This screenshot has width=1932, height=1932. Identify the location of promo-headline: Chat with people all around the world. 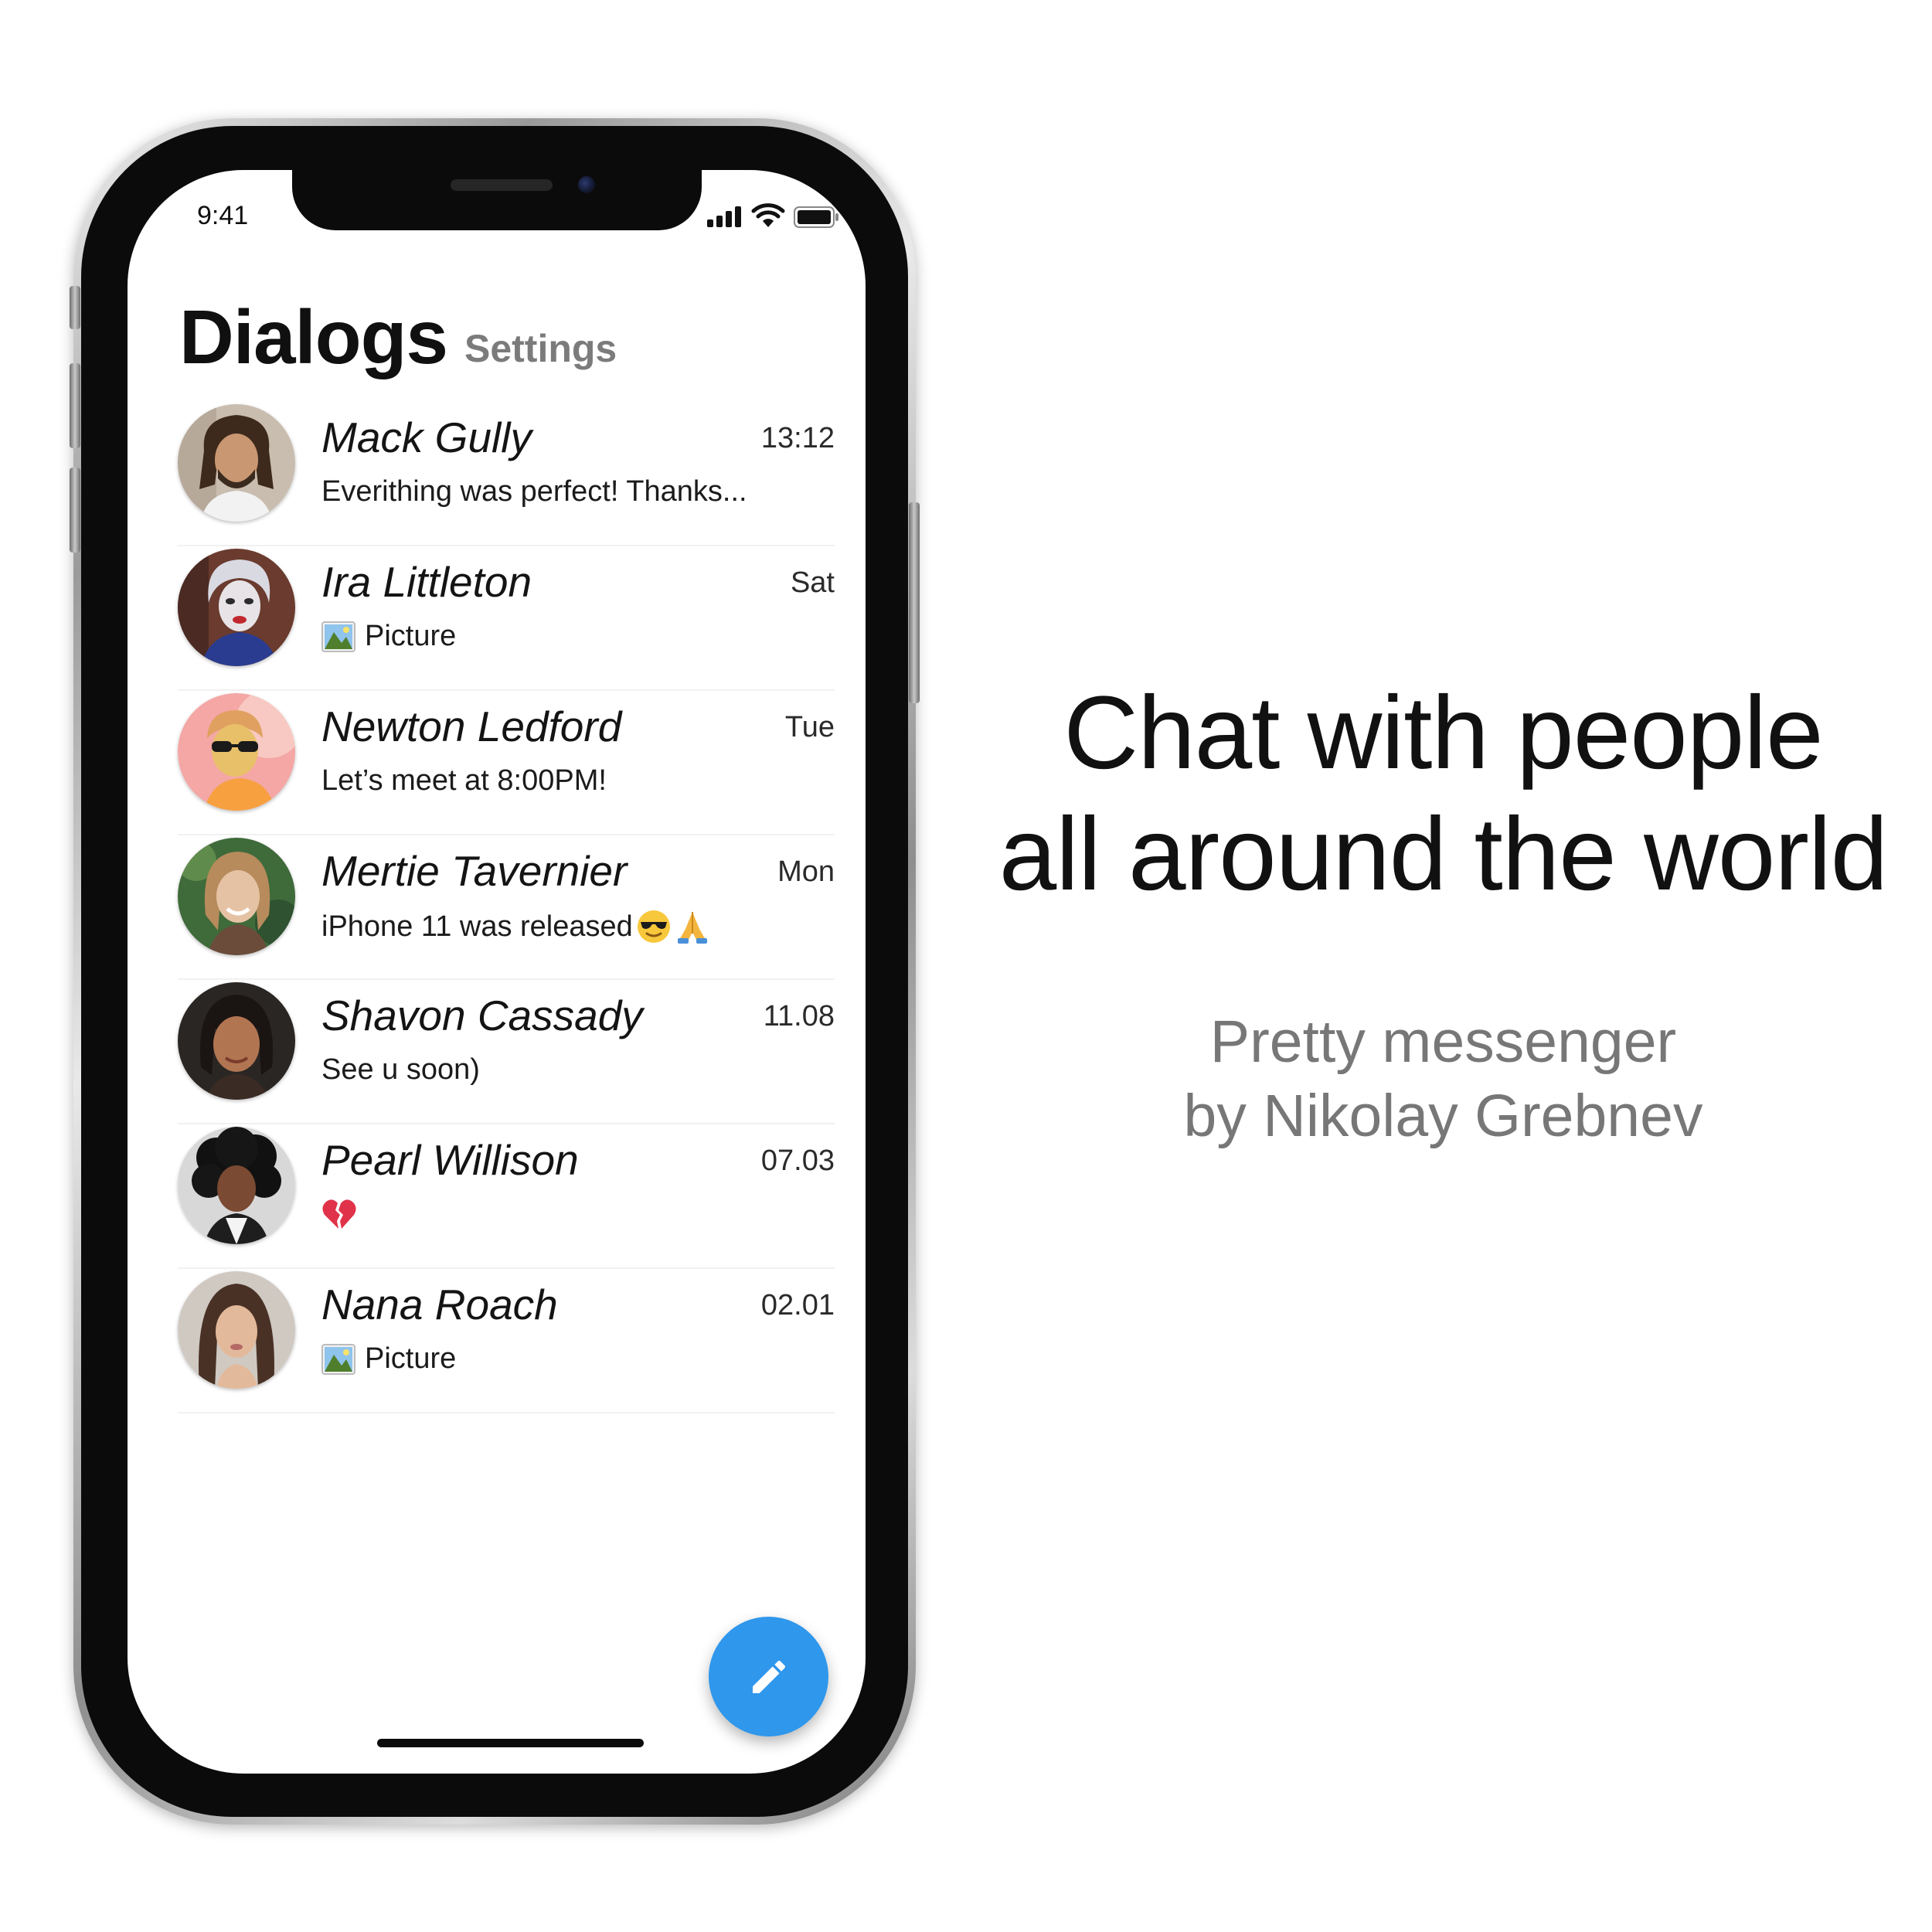
(1444, 793).